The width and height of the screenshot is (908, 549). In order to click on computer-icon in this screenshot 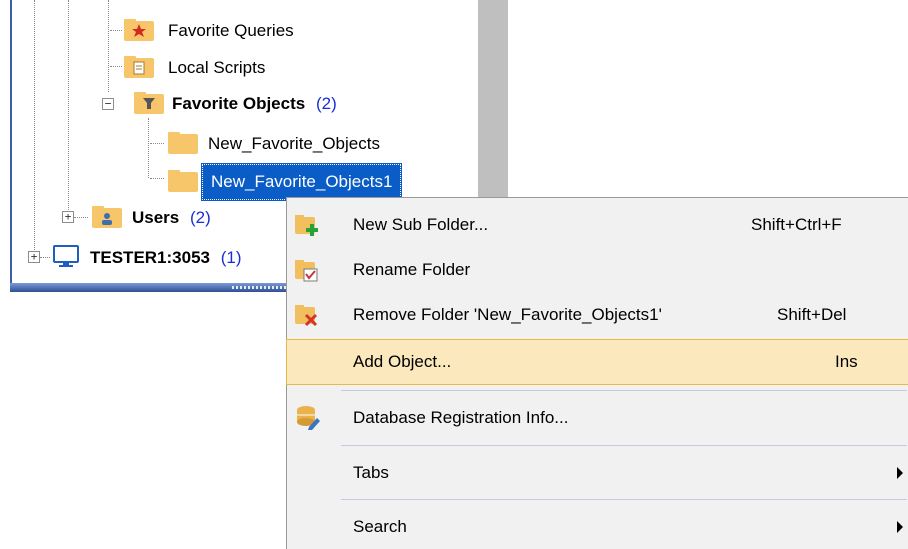, I will do `click(67, 257)`.